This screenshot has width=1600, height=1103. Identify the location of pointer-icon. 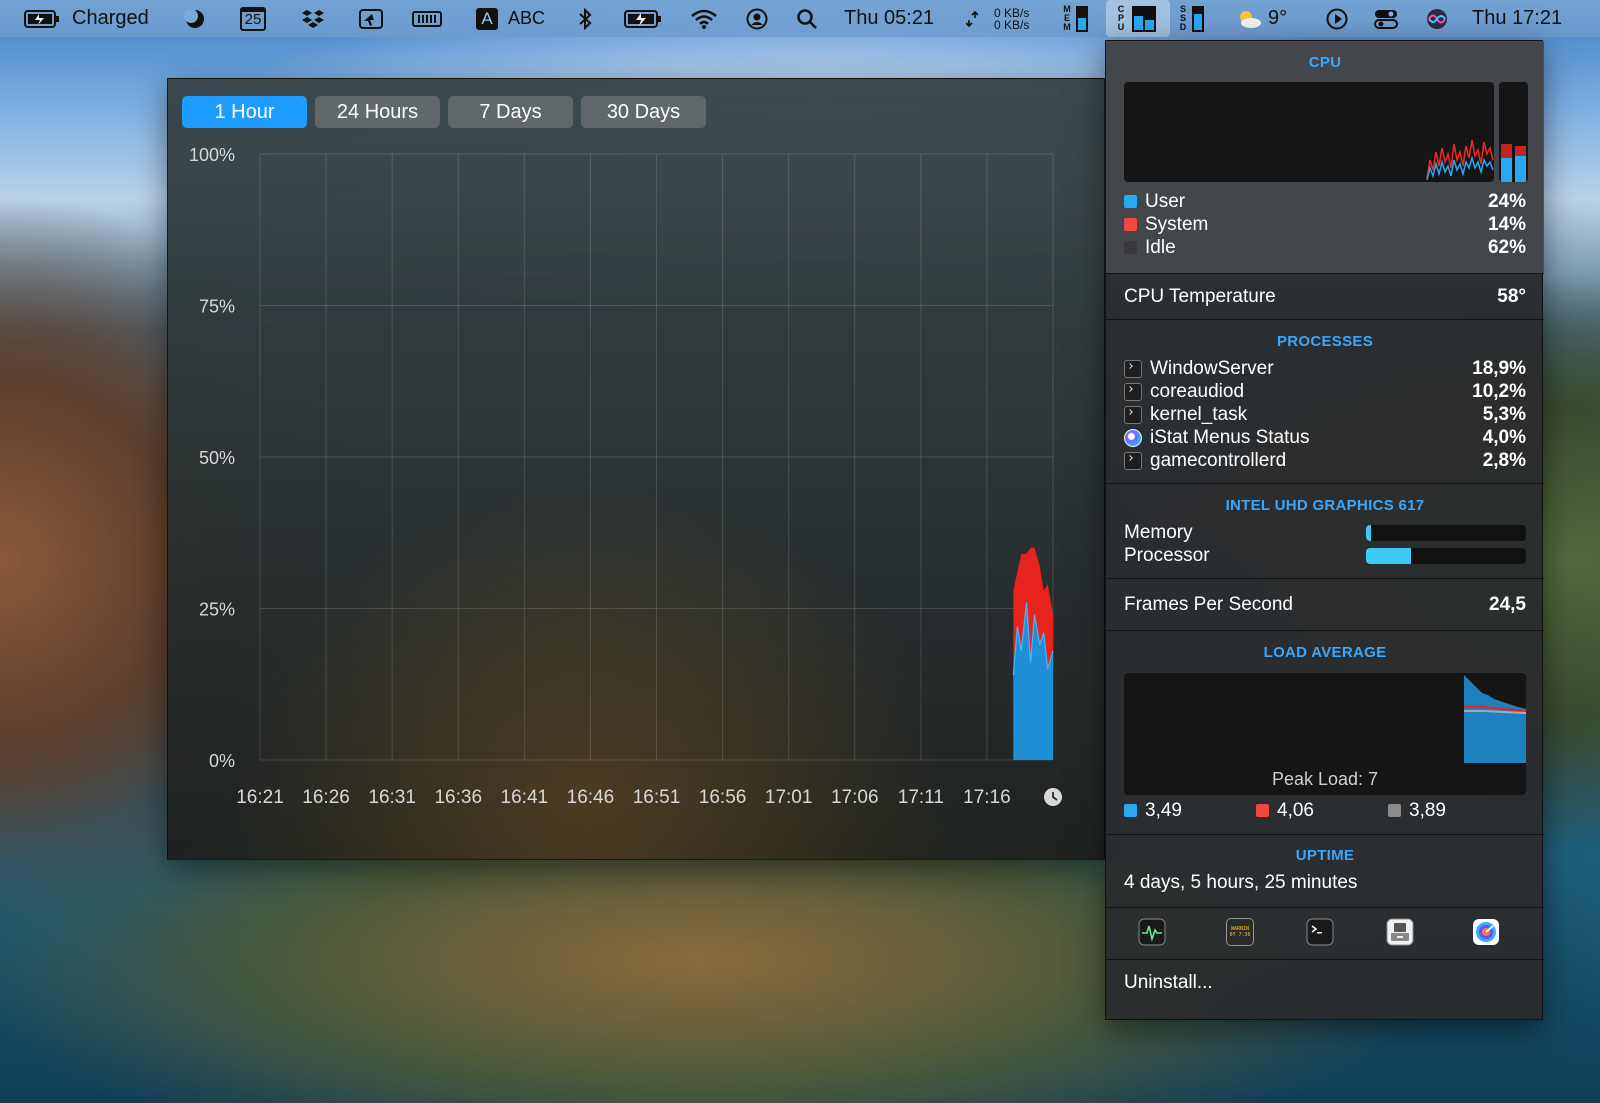
(371, 18).